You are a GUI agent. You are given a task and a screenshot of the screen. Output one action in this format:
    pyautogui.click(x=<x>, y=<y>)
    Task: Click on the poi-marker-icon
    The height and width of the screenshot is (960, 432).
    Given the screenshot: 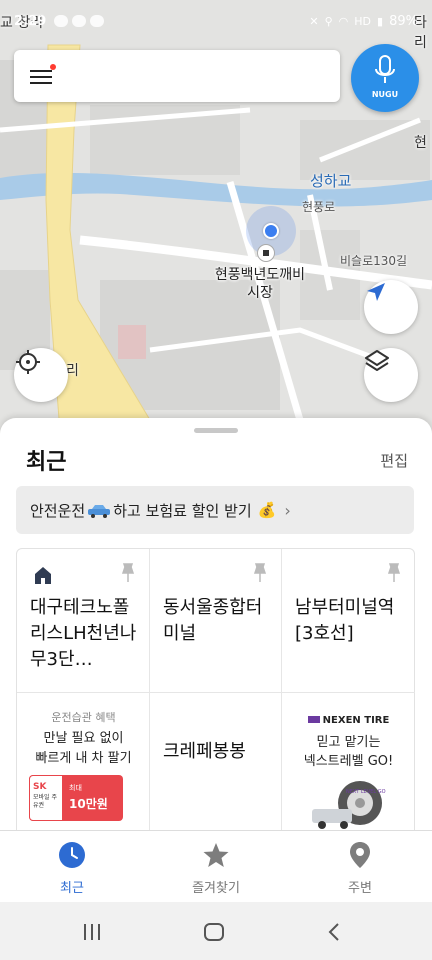 What is the action you would take?
    pyautogui.click(x=266, y=253)
    